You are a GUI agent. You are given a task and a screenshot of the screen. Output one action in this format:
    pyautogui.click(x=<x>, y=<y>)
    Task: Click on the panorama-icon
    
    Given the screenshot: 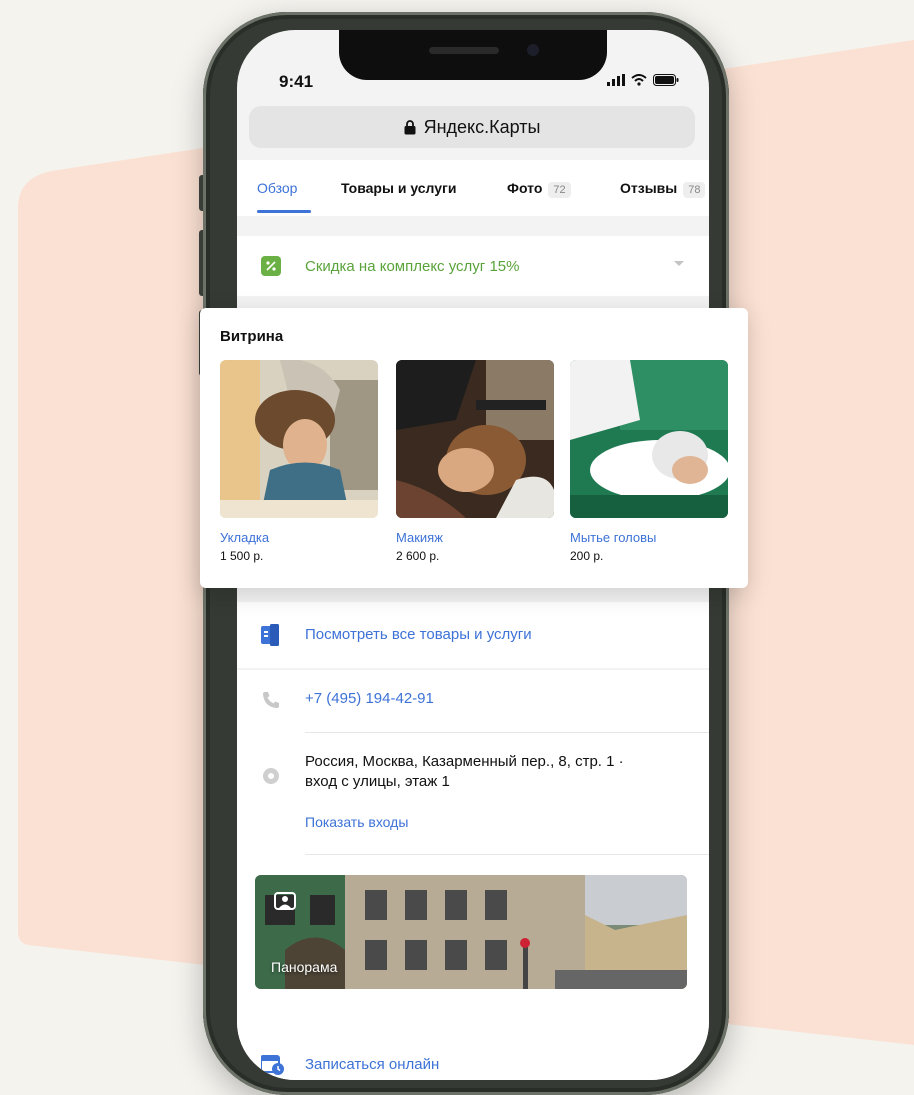 What is the action you would take?
    pyautogui.click(x=285, y=901)
    